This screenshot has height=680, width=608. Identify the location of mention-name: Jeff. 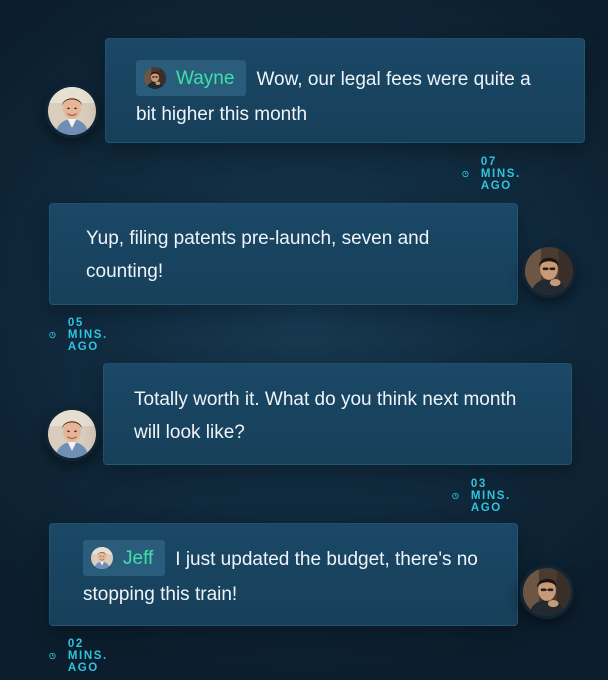
(138, 558).